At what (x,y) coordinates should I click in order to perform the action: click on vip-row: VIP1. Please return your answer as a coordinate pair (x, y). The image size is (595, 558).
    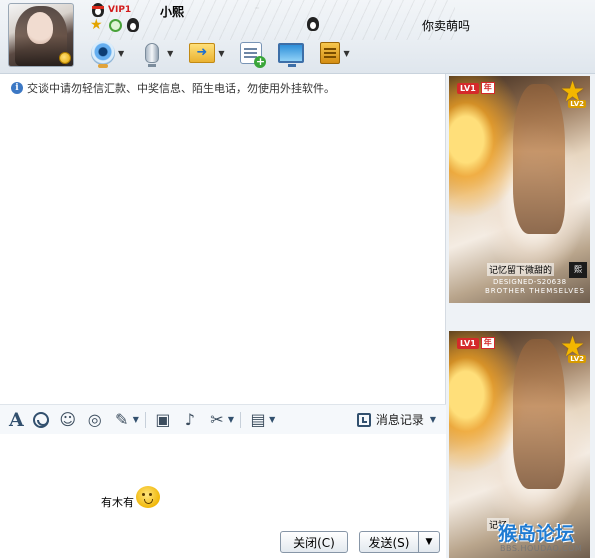
    Looking at the image, I should click on (111, 10).